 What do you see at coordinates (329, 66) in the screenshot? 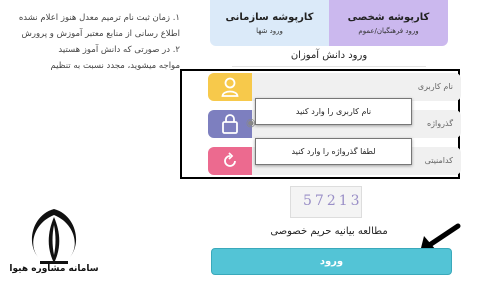
I see `divider` at bounding box center [329, 66].